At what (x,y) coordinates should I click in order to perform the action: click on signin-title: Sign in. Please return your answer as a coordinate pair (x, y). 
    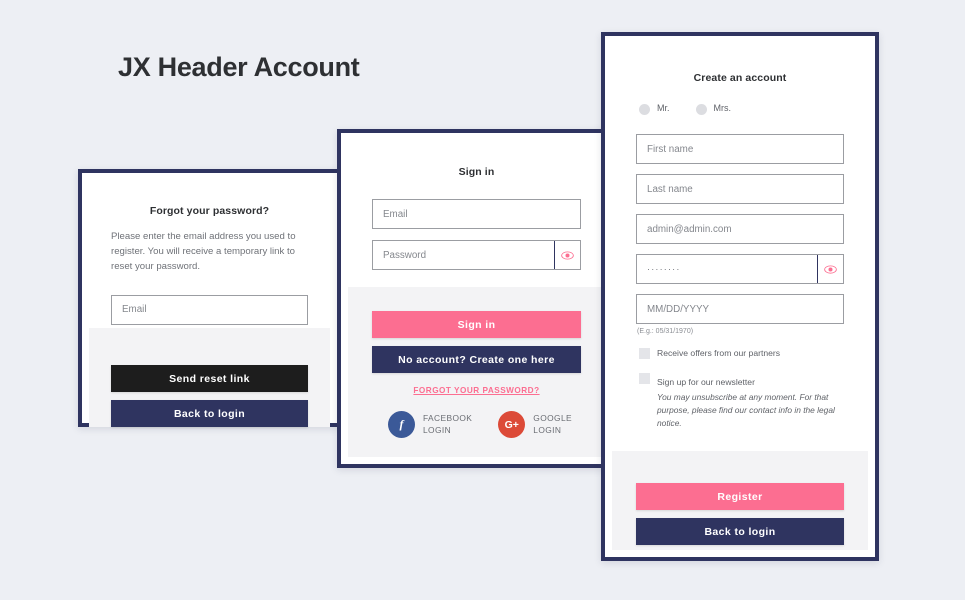
    Looking at the image, I should click on (476, 172).